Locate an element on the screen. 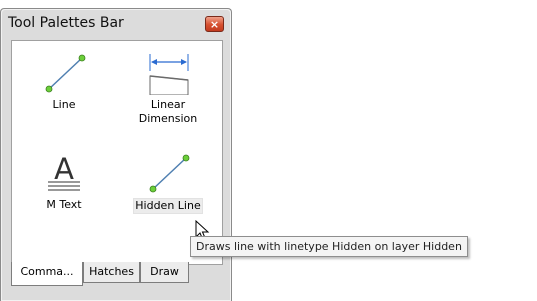  tool-linear-dimension: Linear Dimension is located at coordinates (168, 88).